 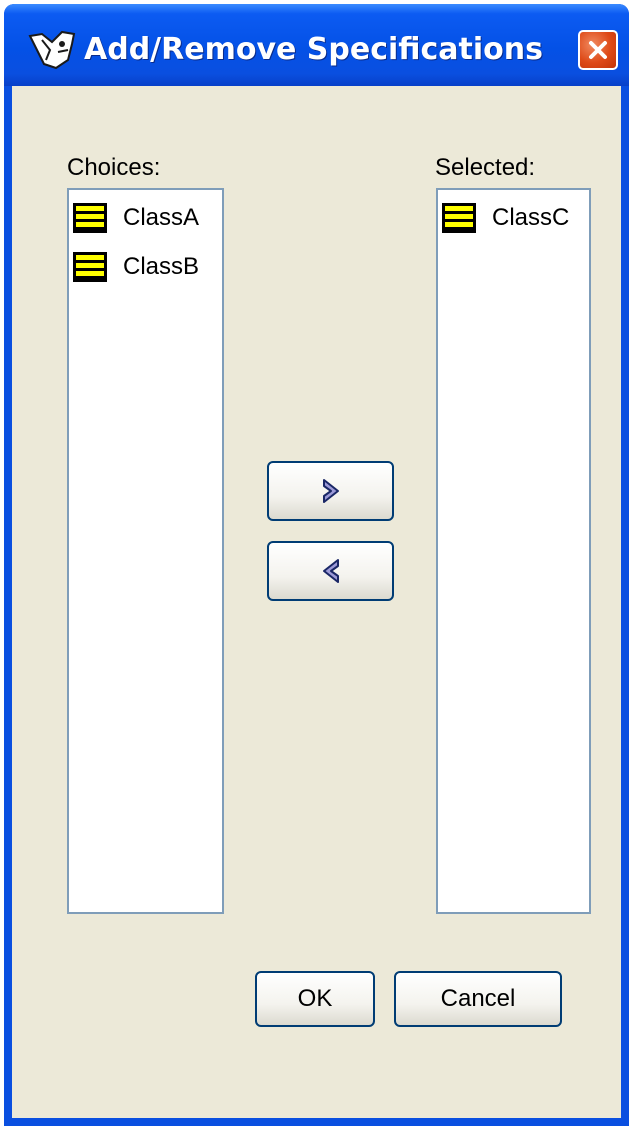 I want to click on list-item-label: ClassB, so click(x=161, y=266).